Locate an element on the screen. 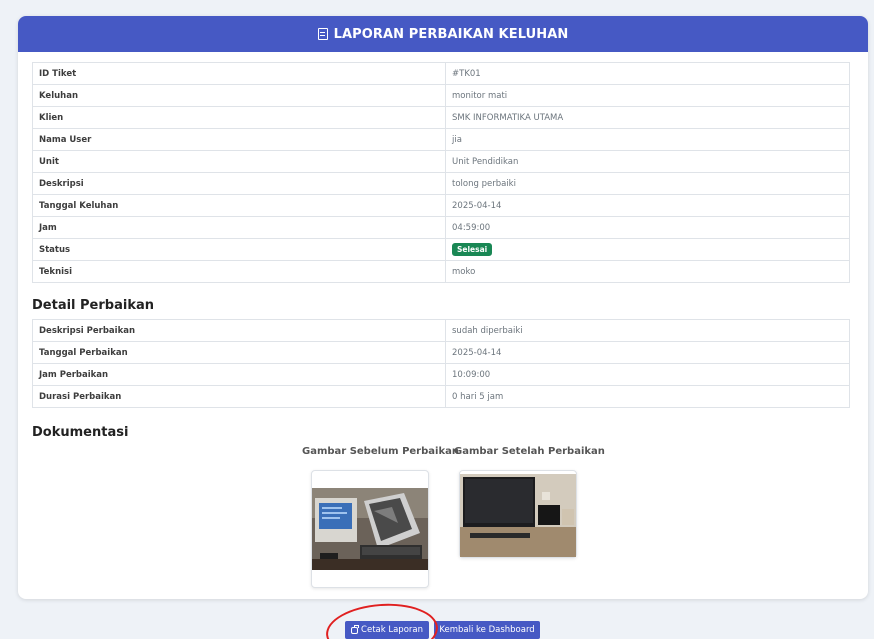 The width and height of the screenshot is (874, 639). row-label: Tanggal Perbaikan is located at coordinates (239, 352).